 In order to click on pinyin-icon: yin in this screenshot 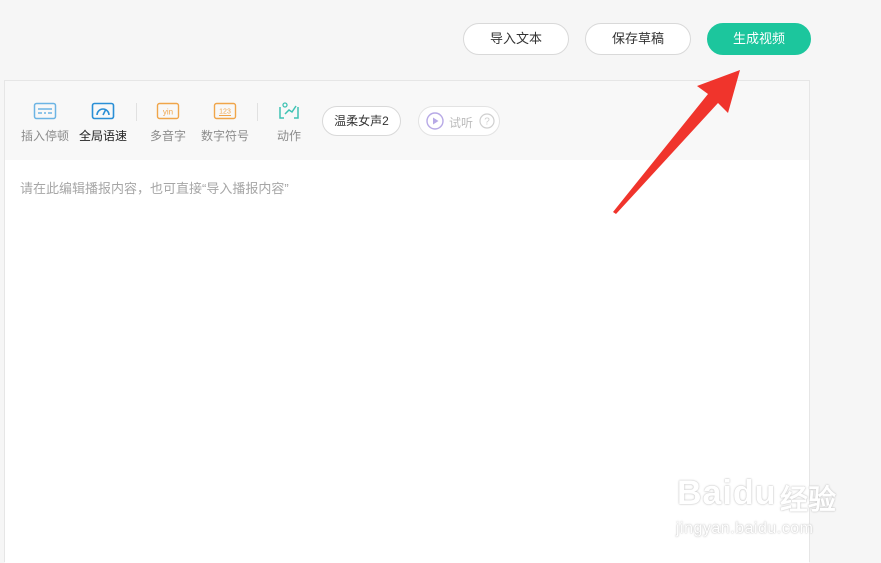, I will do `click(168, 111)`.